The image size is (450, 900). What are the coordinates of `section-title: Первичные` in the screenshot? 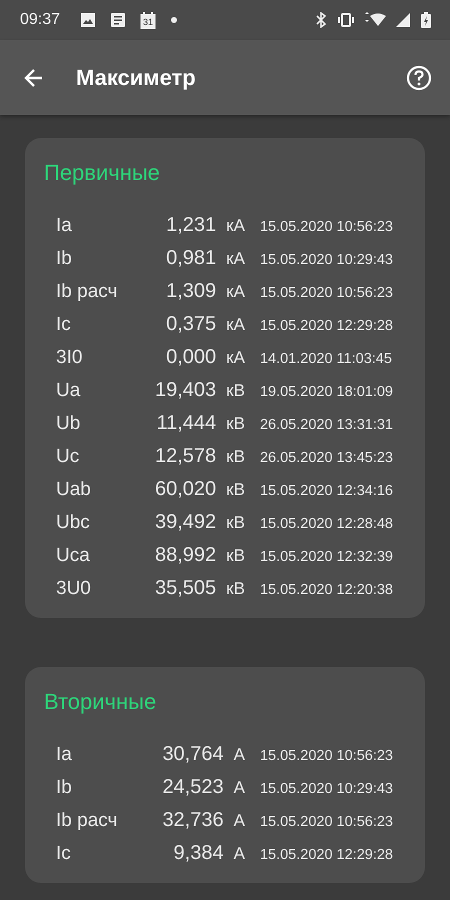 It's located at (102, 173).